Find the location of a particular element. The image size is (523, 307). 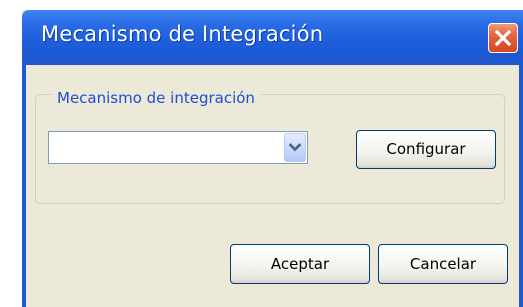

select-dropdown-button is located at coordinates (295, 147).